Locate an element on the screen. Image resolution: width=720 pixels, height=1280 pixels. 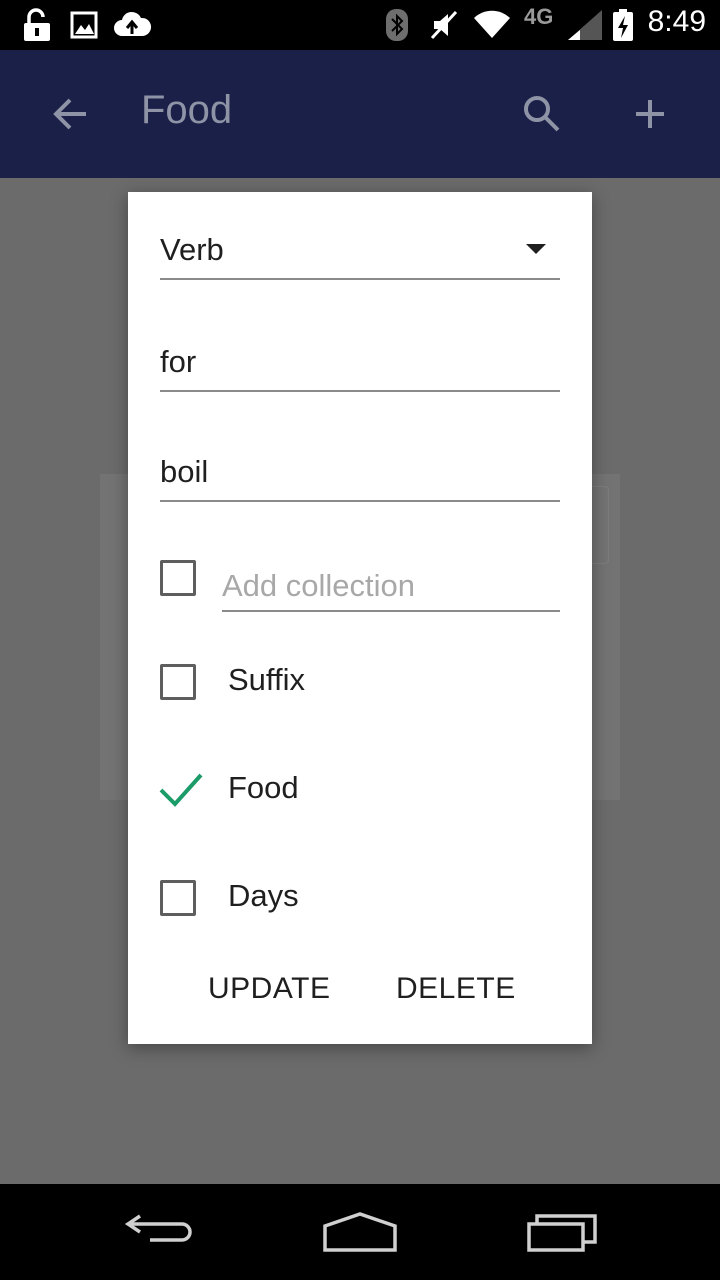
battery-icon is located at coordinates (623, 25).